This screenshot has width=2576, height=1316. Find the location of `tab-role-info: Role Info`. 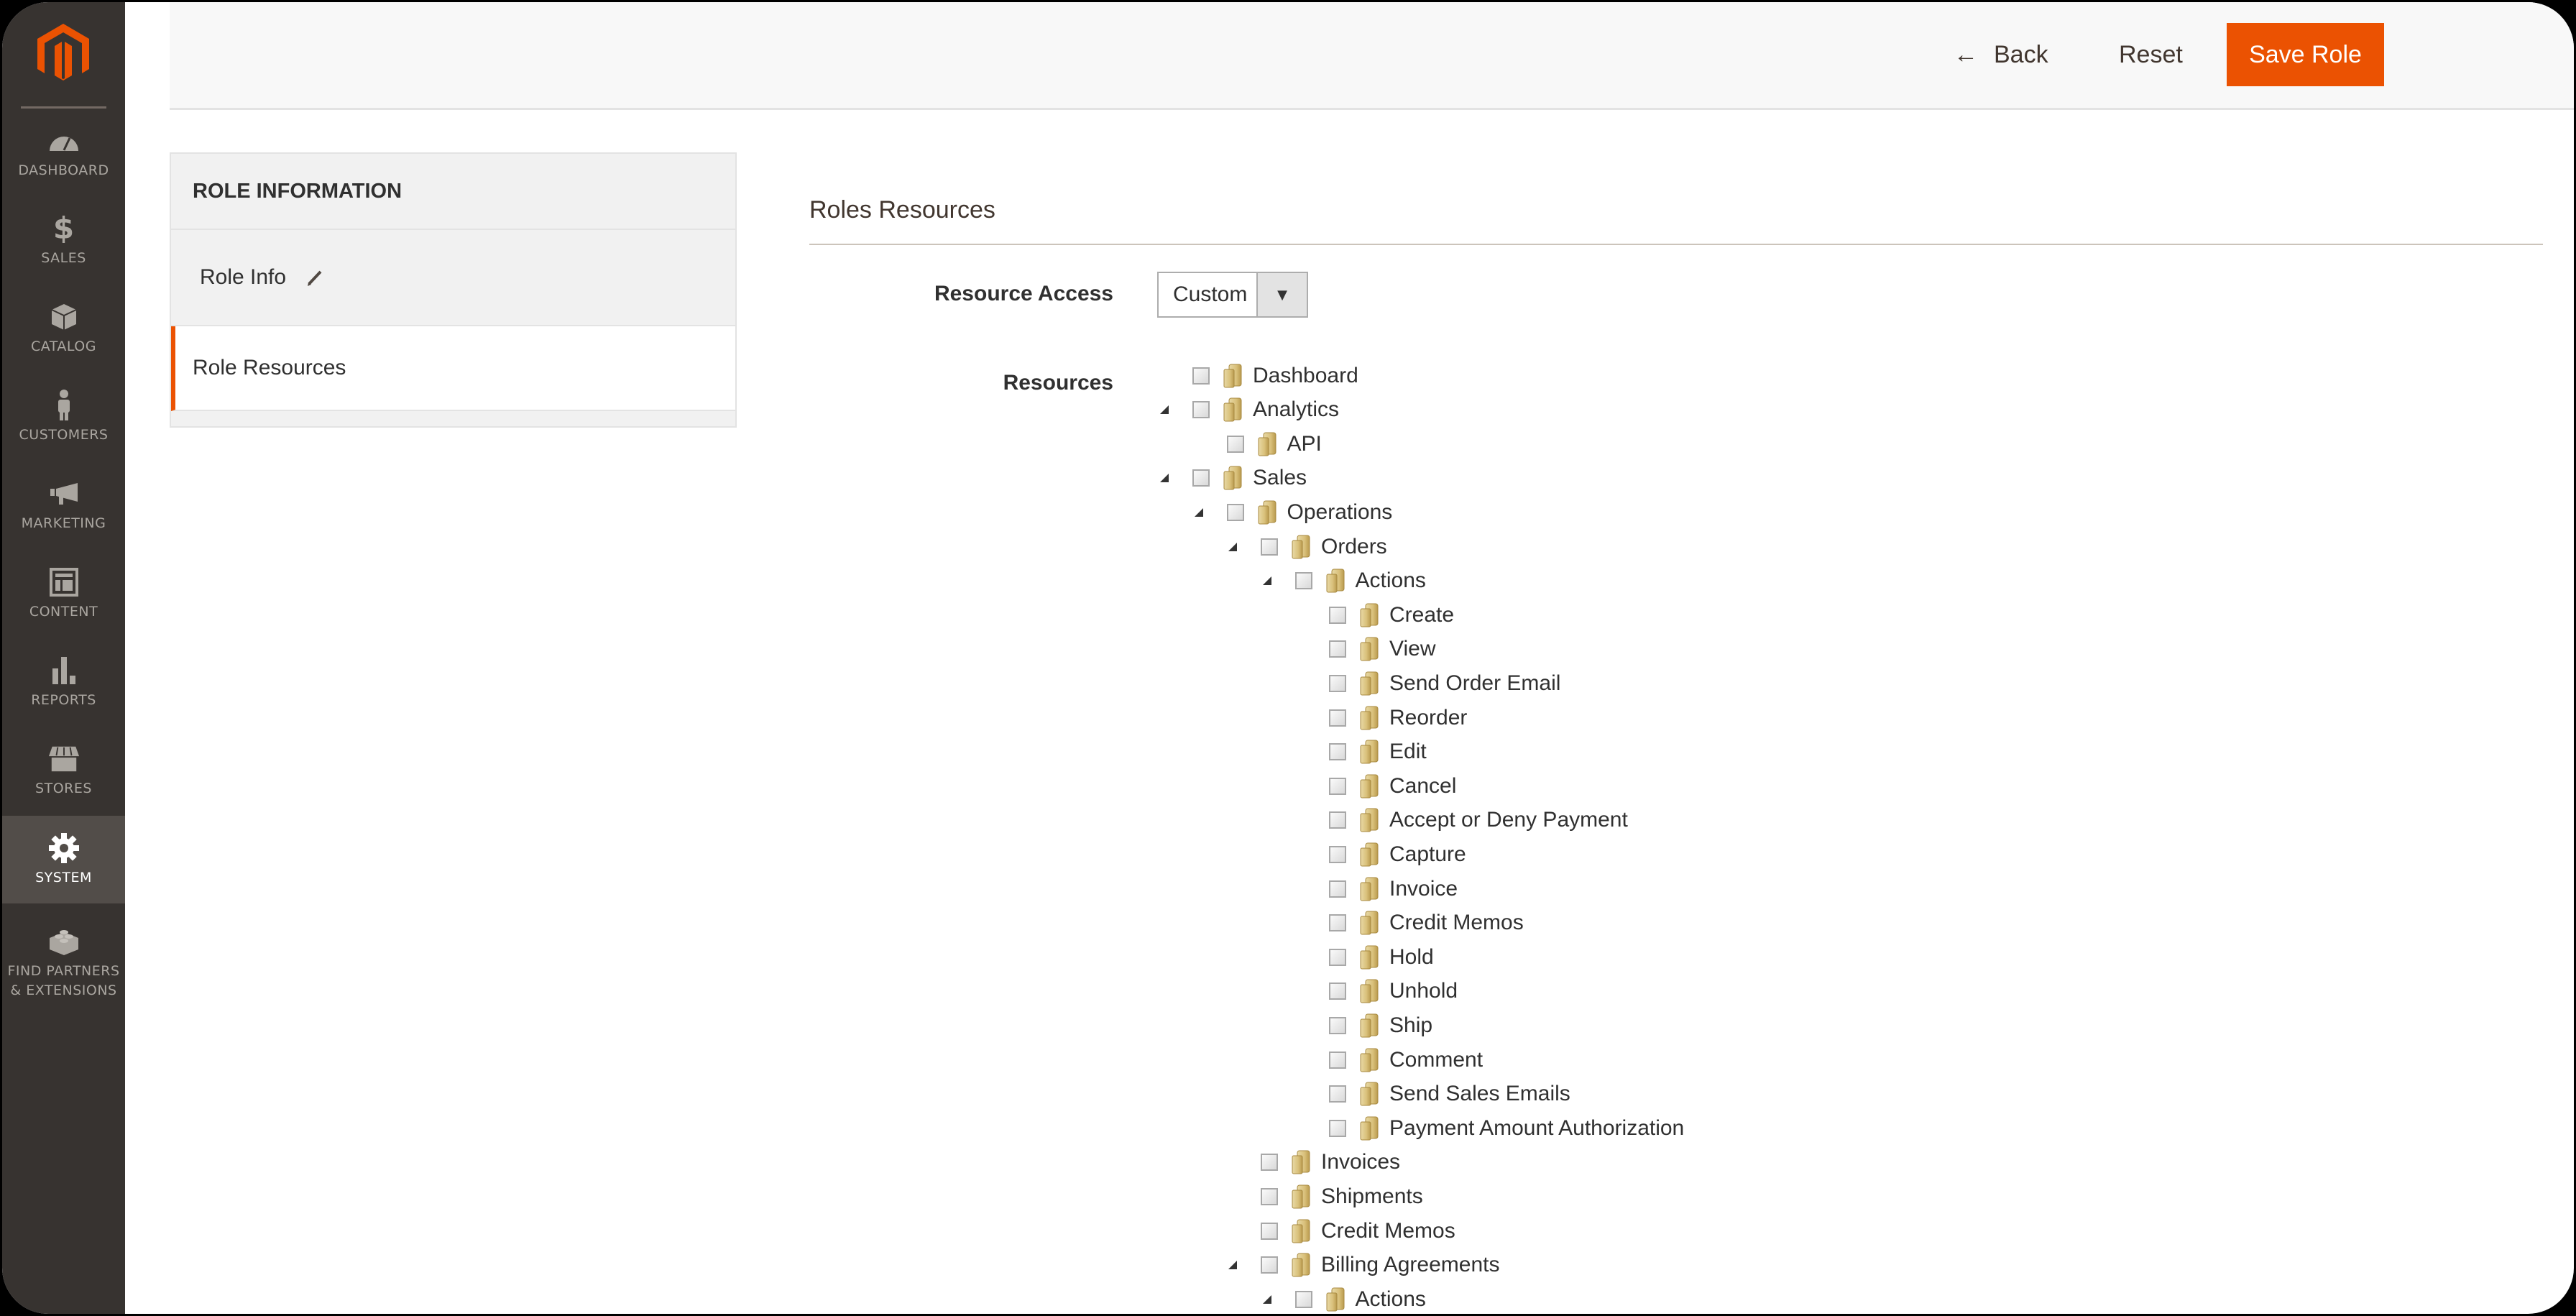

tab-role-info: Role Info is located at coordinates (453, 278).